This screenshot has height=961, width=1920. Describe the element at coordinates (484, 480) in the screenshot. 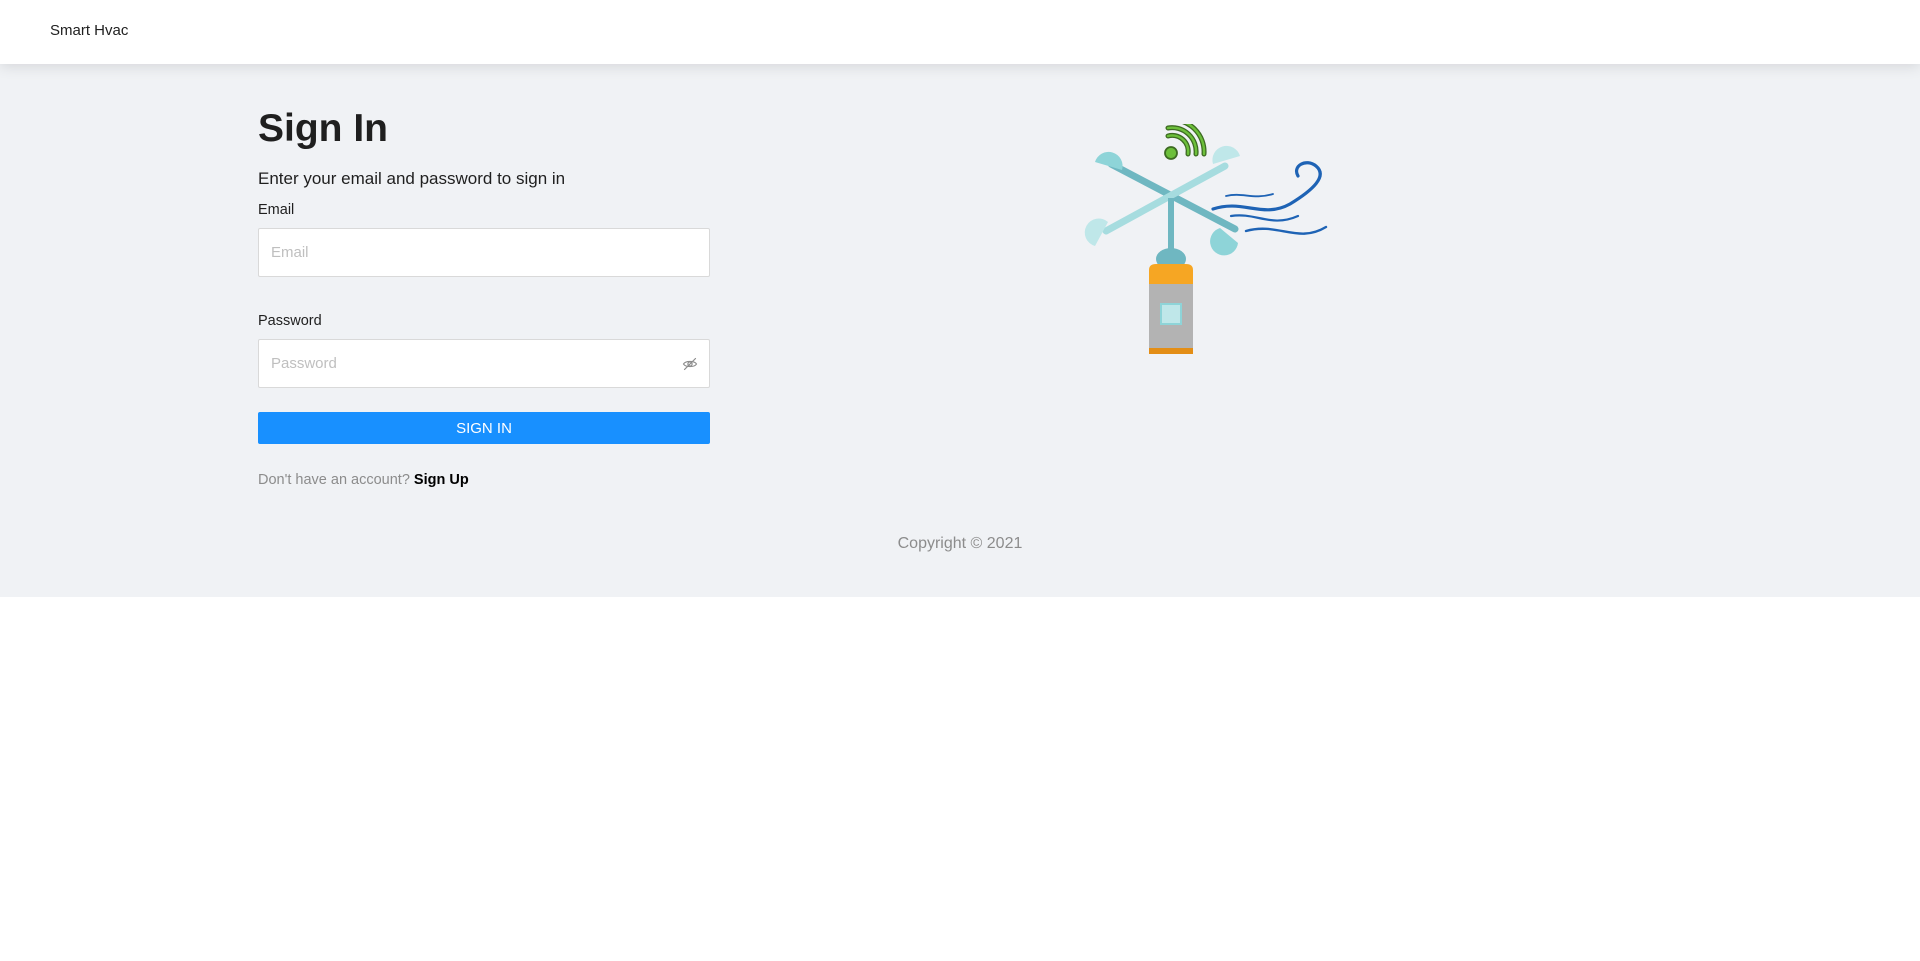

I see `signup-line: Don't have an account? Sign Up` at that location.